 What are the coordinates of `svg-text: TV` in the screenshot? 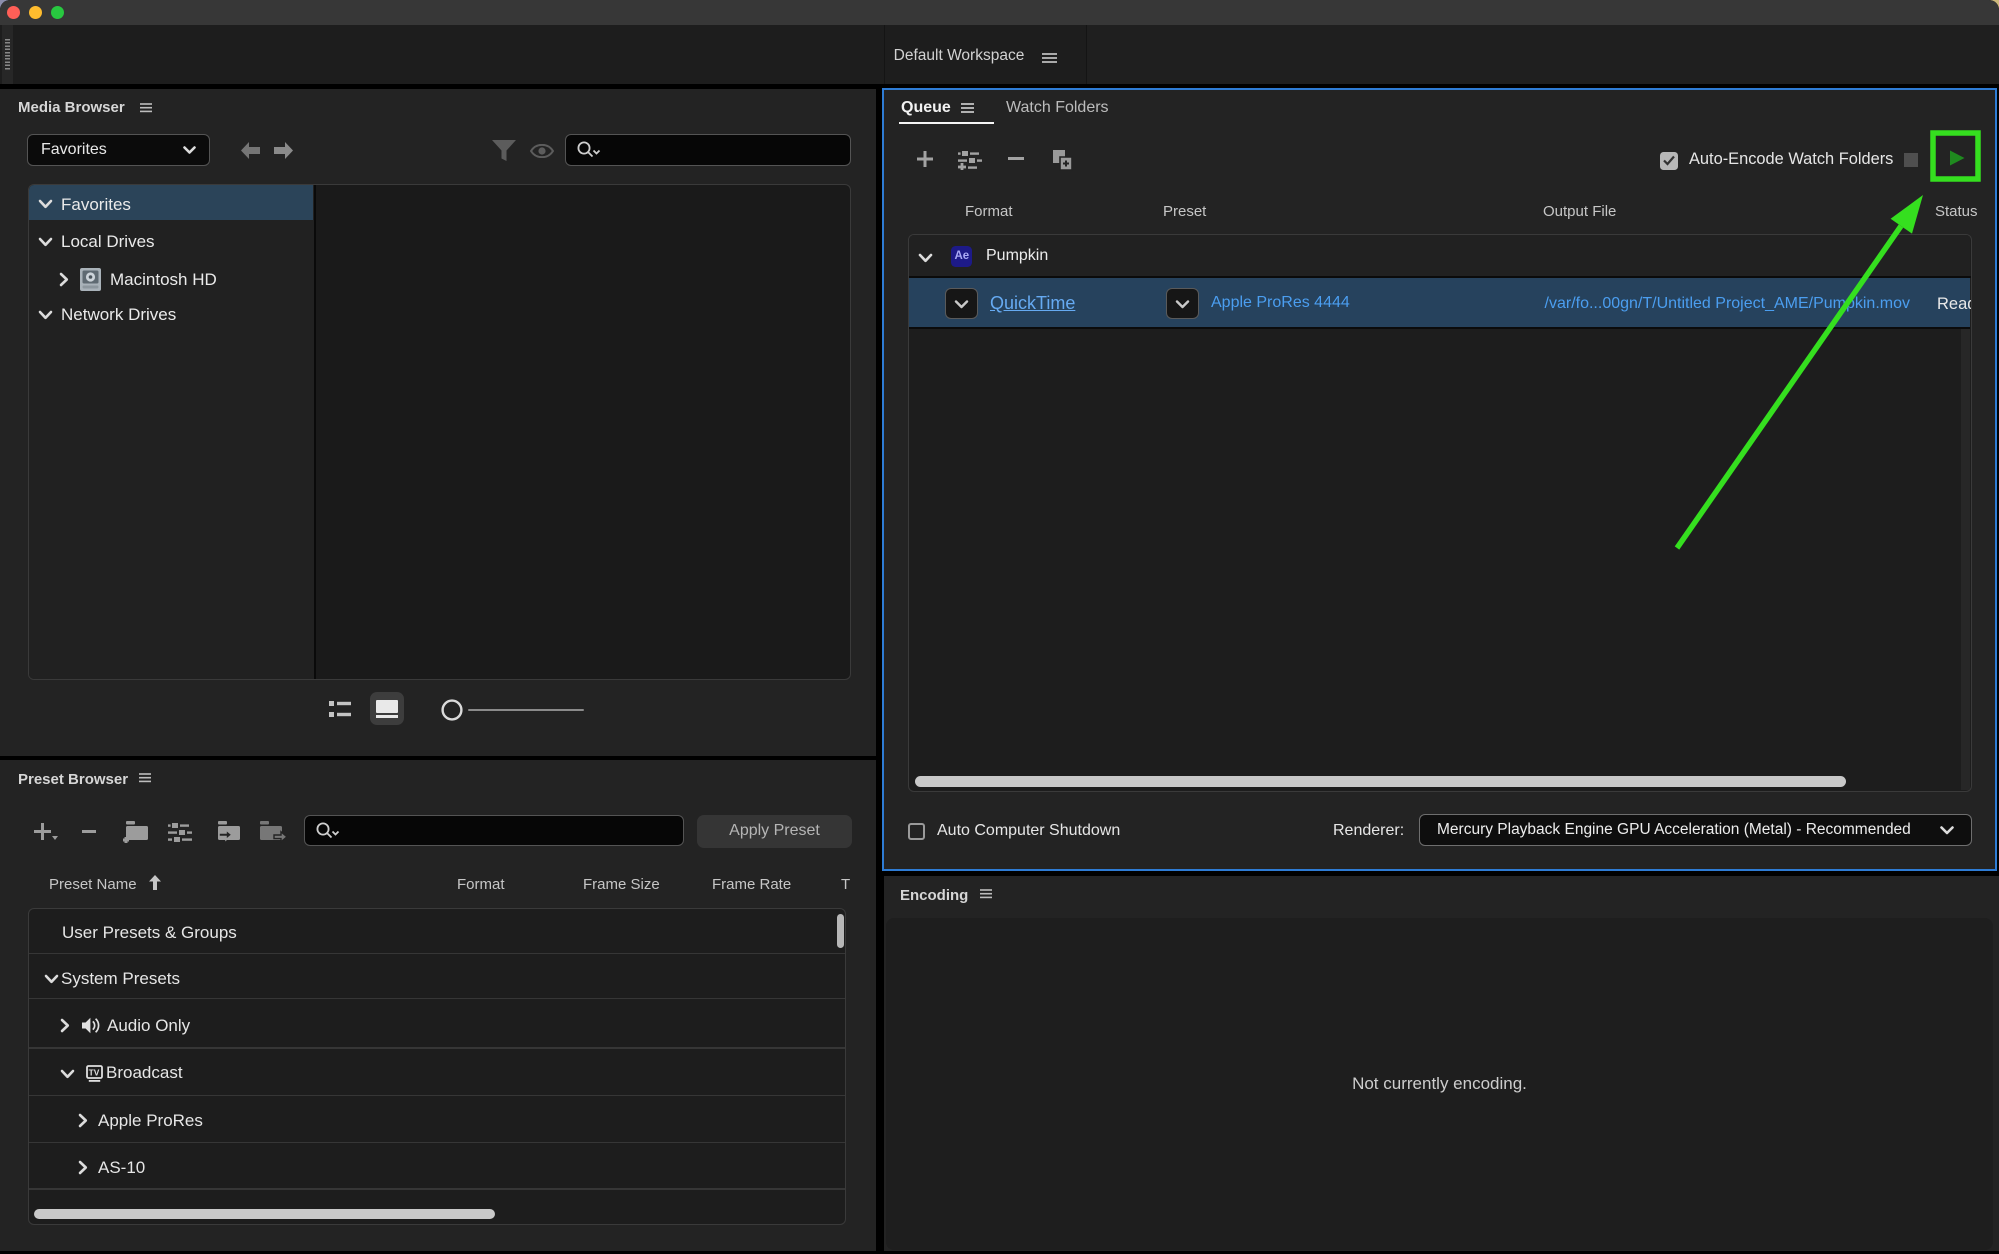 It's located at (94, 1073).